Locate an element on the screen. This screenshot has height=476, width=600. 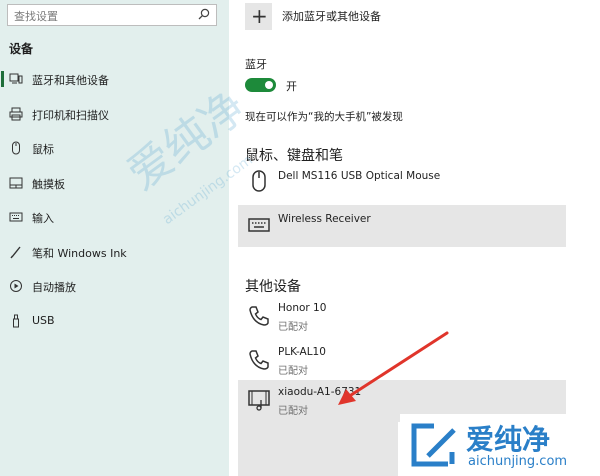
device-name: xiaodu-A1-6731 is located at coordinates (320, 392).